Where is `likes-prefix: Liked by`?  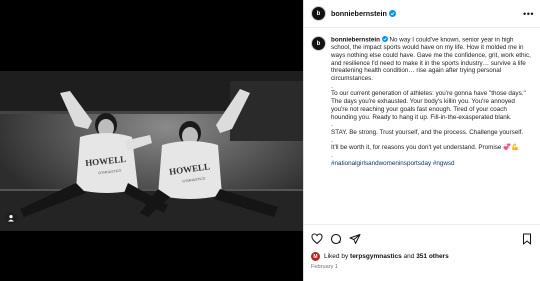 likes-prefix: Liked by is located at coordinates (336, 256).